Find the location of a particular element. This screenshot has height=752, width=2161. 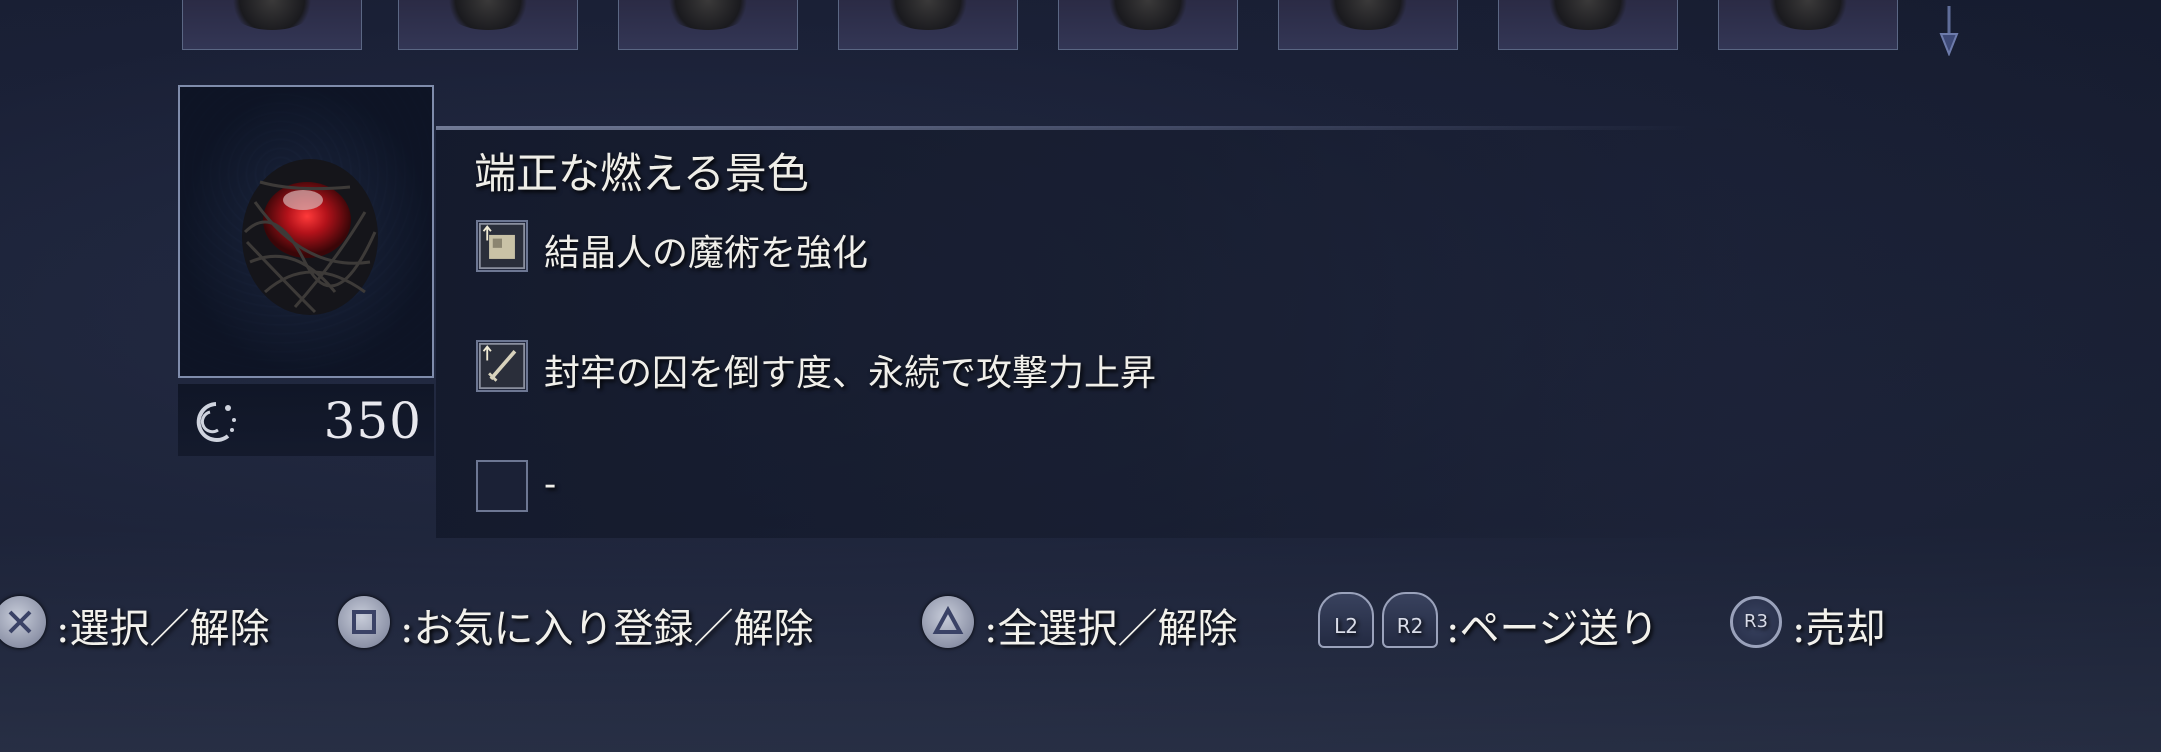

empty-slot-icon is located at coordinates (502, 486).